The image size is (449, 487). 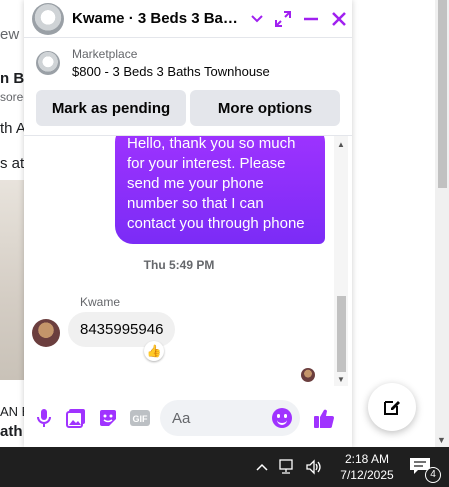 What do you see at coordinates (224, 467) in the screenshot?
I see `windows-taskbar: 2:18 AM 7/12/2025 4` at bounding box center [224, 467].